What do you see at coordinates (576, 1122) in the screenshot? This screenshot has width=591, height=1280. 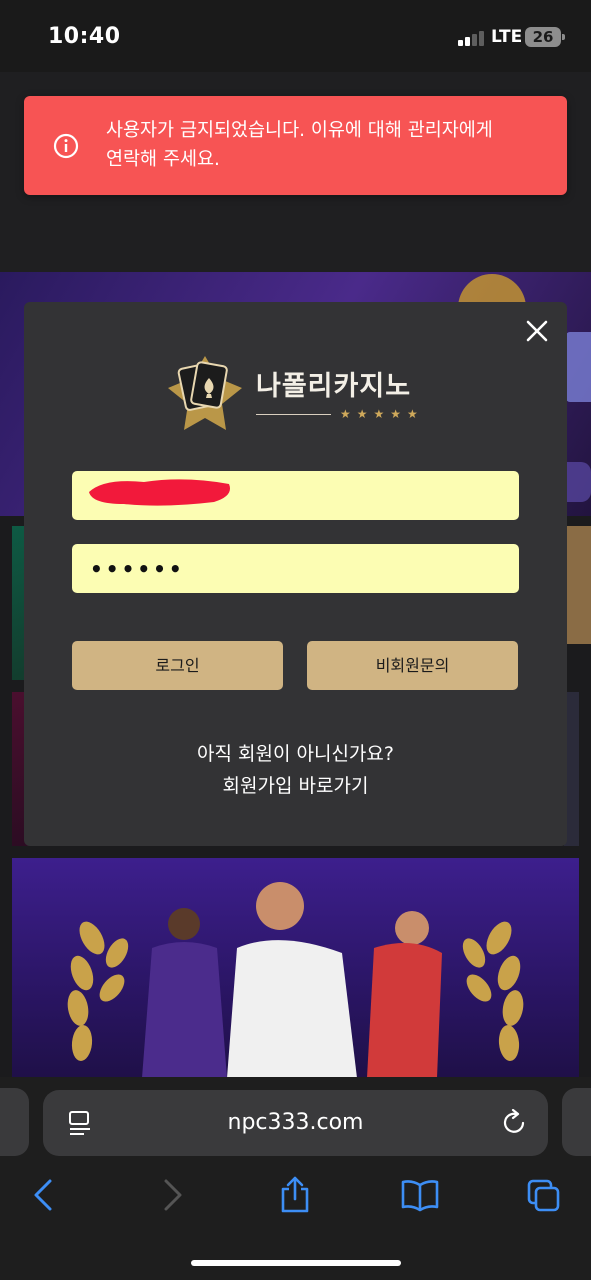 I see `next-tab-preview` at bounding box center [576, 1122].